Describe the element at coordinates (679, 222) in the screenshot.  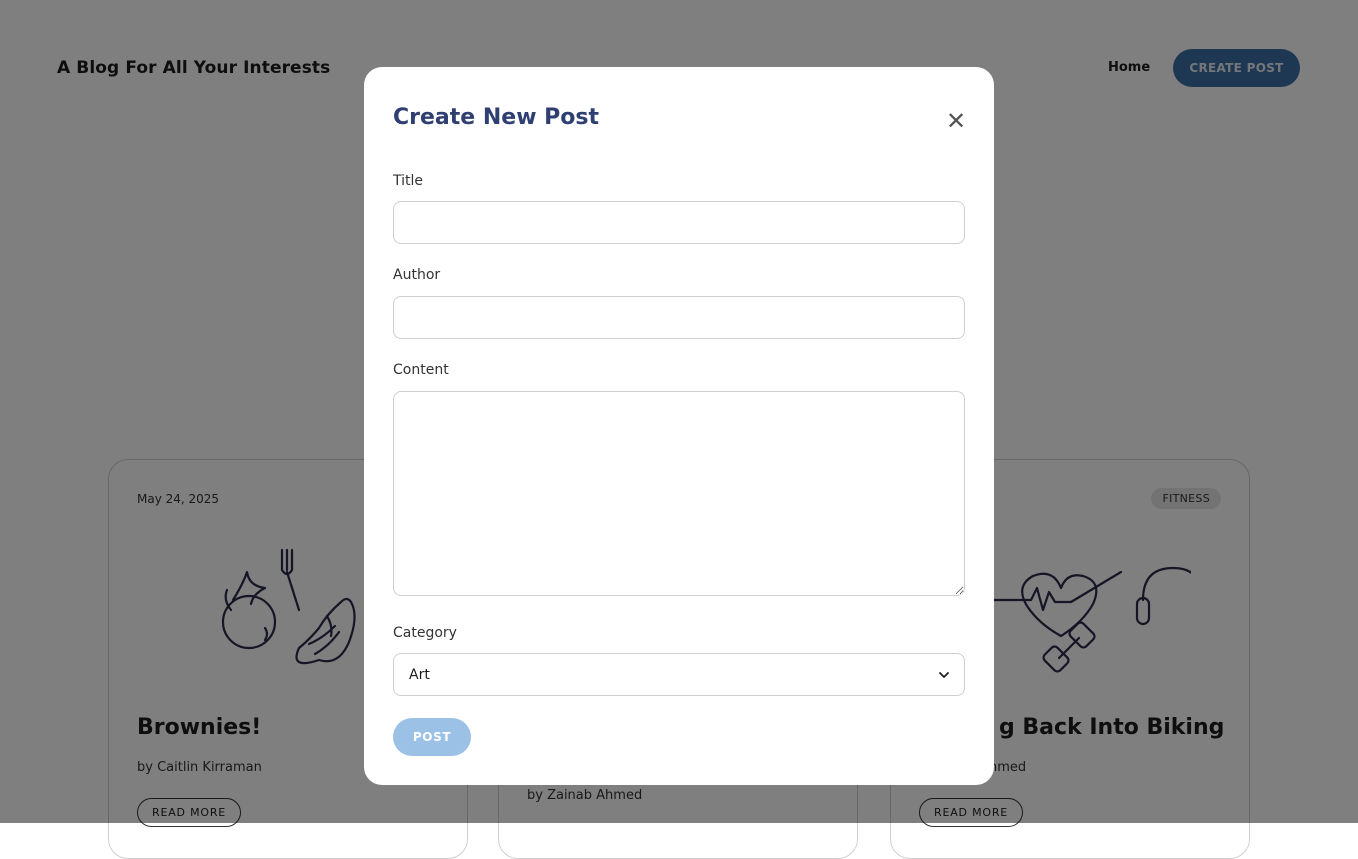
I see `title-input` at that location.